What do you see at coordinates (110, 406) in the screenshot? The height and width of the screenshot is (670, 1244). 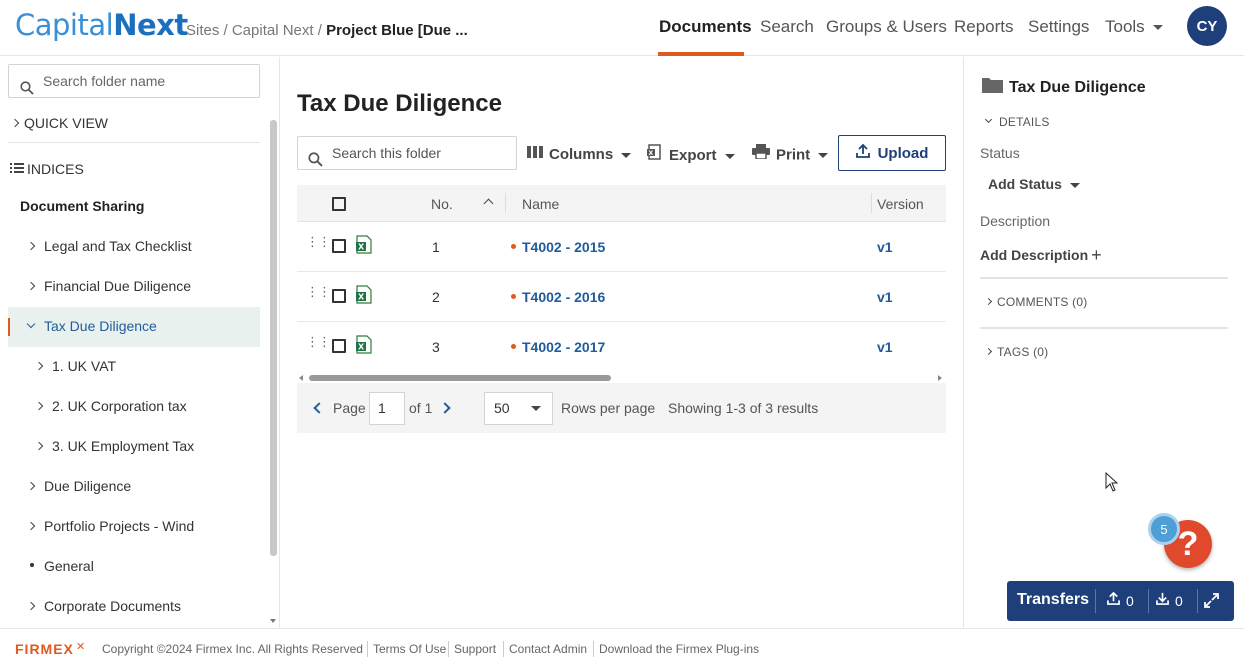 I see `sidebar-item-uk-corporation-tax: 2. UK Corporation tax` at bounding box center [110, 406].